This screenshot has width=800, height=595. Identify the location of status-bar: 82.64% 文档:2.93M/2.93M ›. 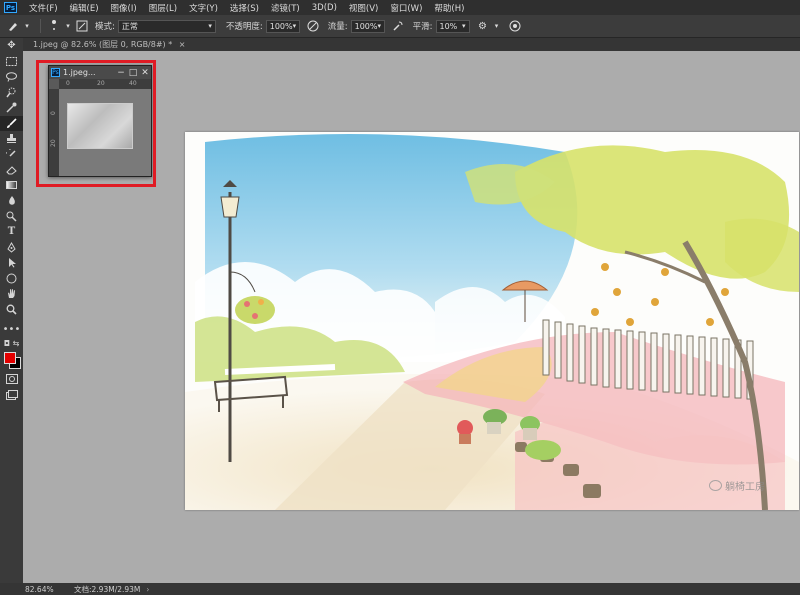
(400, 589).